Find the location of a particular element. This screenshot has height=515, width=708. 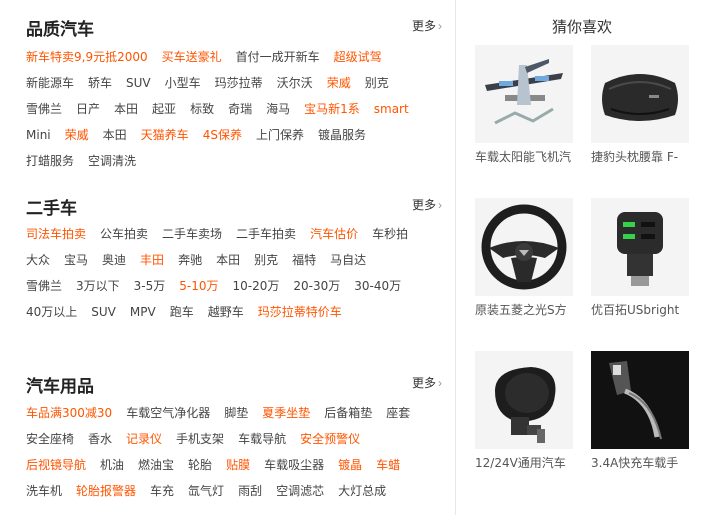

category-link: 宝马 is located at coordinates (76, 260).